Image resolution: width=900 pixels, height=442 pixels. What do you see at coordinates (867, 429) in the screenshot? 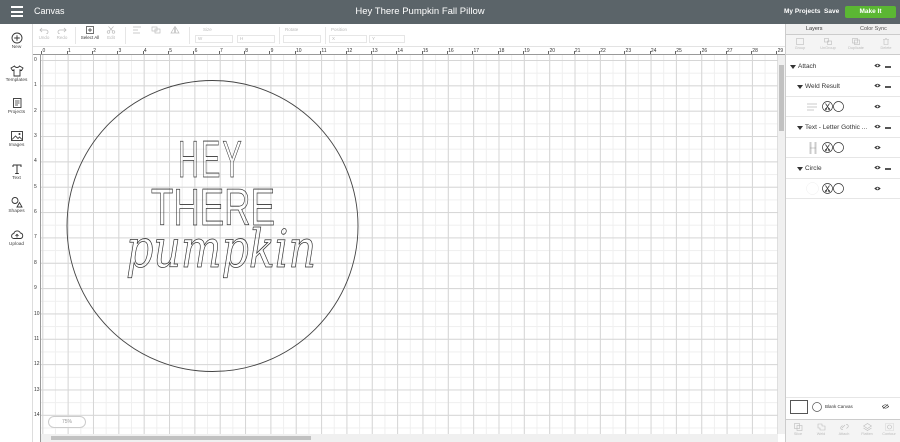
I see `flatten-button: Flatten` at bounding box center [867, 429].